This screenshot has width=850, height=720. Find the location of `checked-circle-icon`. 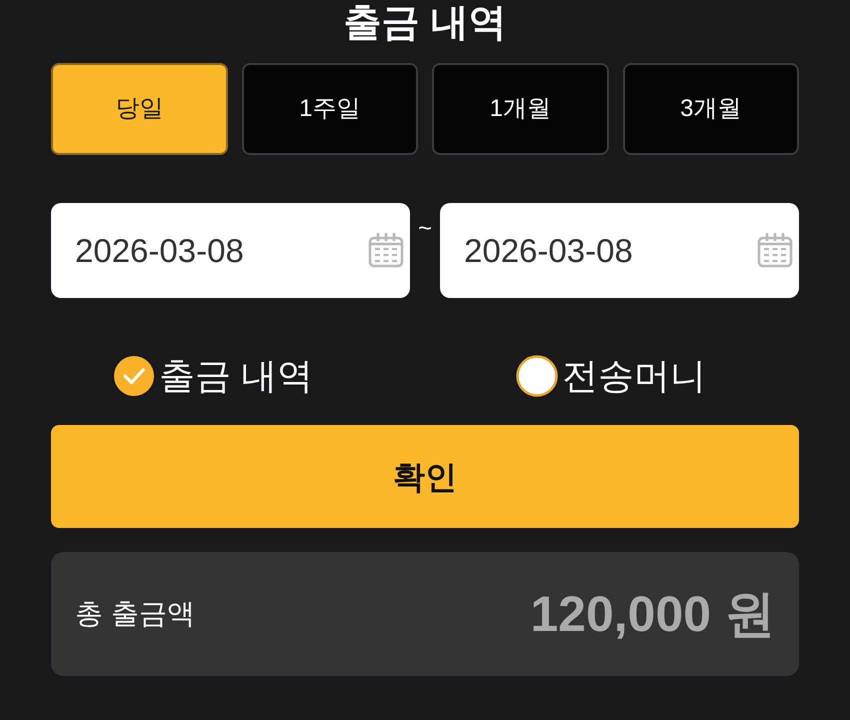

checked-circle-icon is located at coordinates (134, 376).